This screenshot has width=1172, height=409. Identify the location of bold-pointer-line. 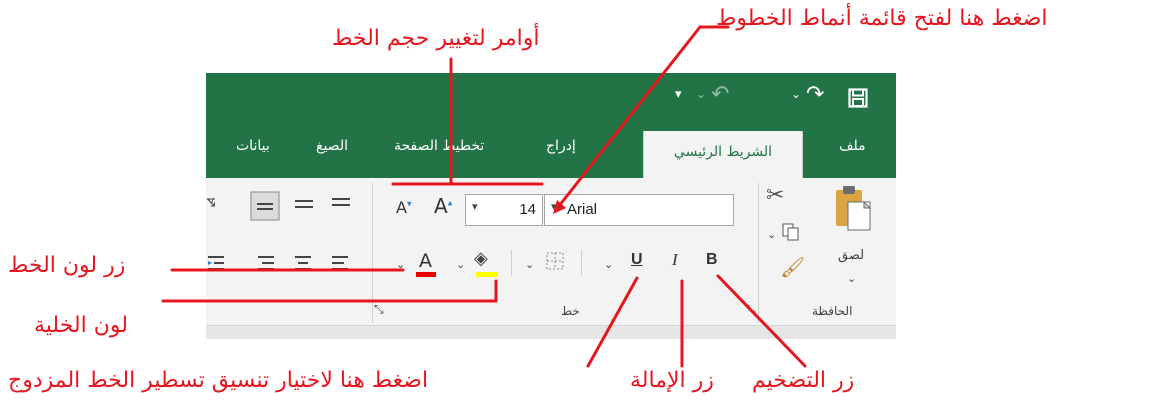
(761, 321).